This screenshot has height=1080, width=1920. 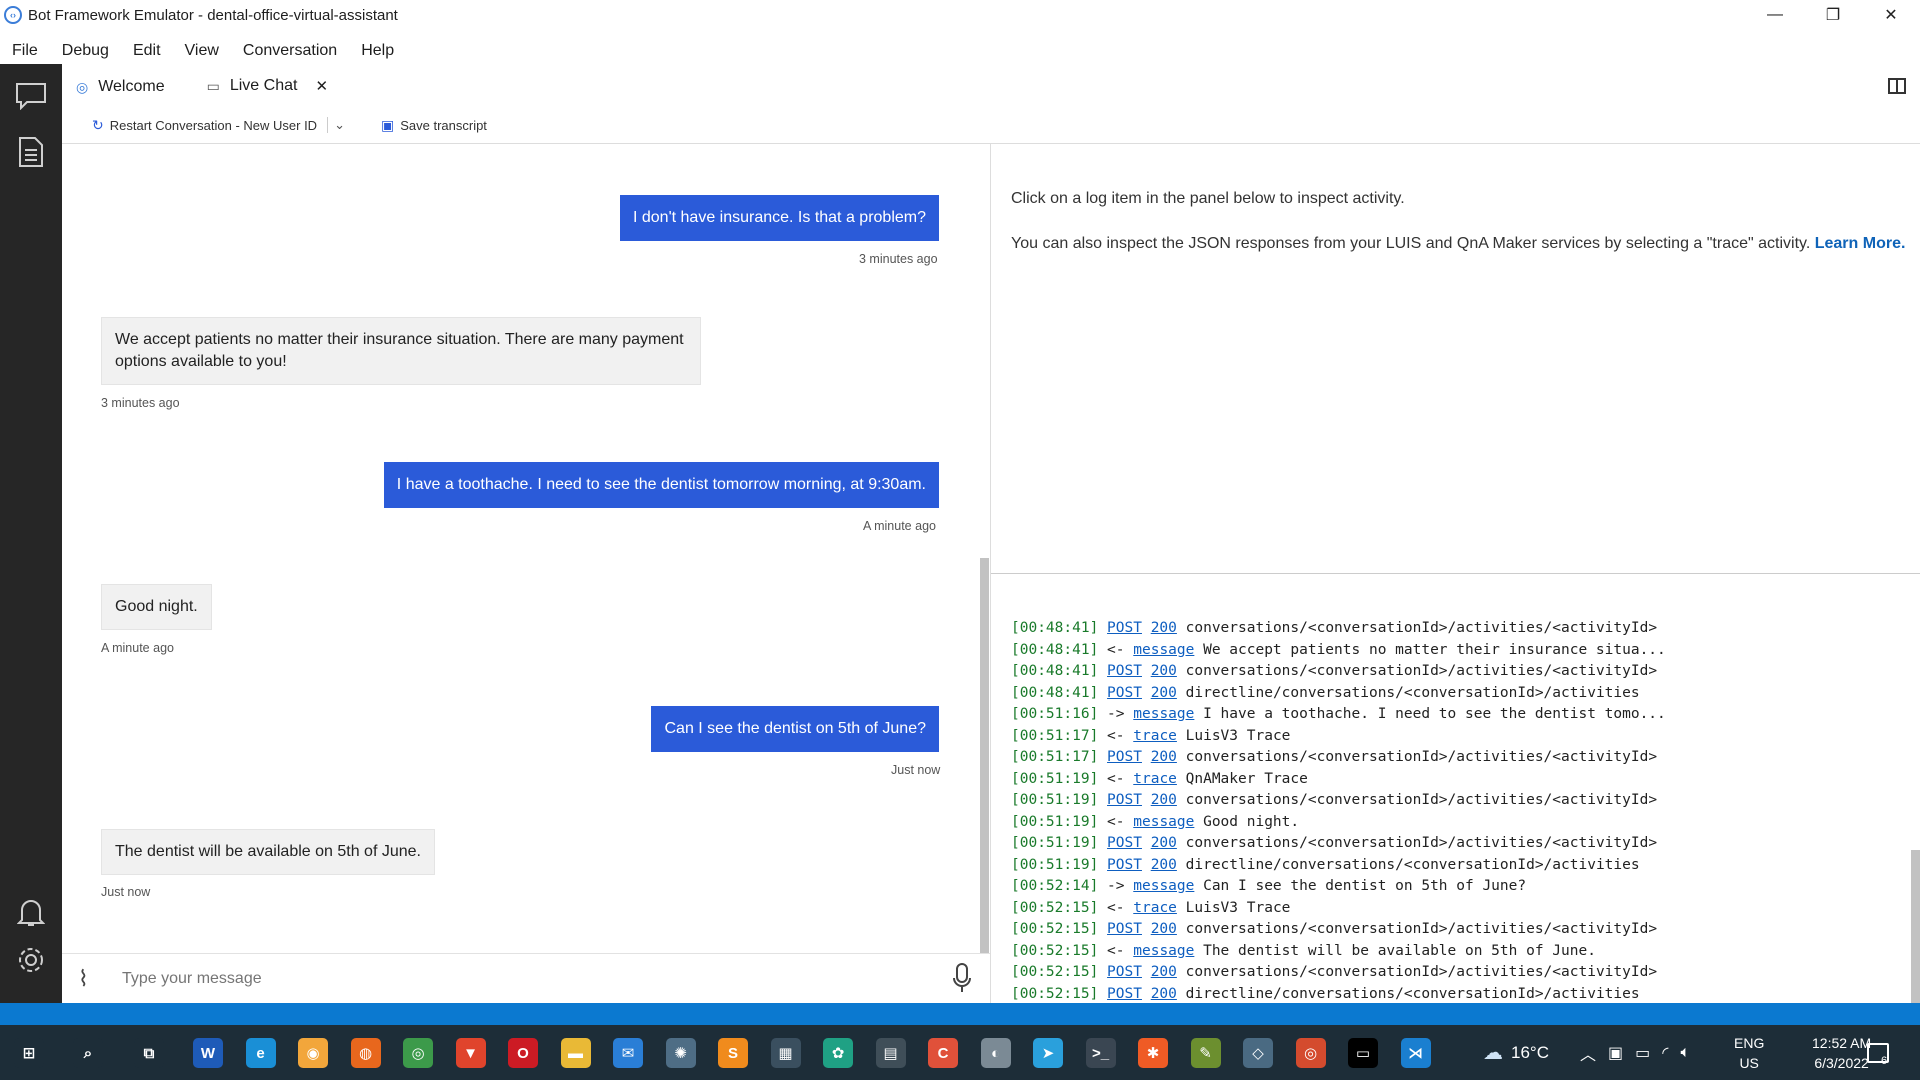 What do you see at coordinates (147, 51) in the screenshot?
I see `menu-edit: Edit` at bounding box center [147, 51].